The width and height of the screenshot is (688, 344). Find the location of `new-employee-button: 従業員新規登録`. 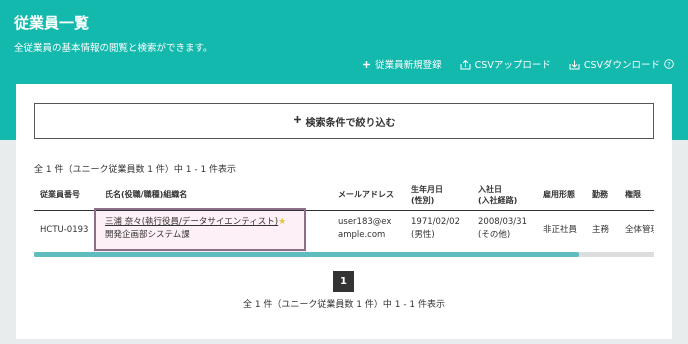

new-employee-button: 従業員新規登録 is located at coordinates (402, 64).